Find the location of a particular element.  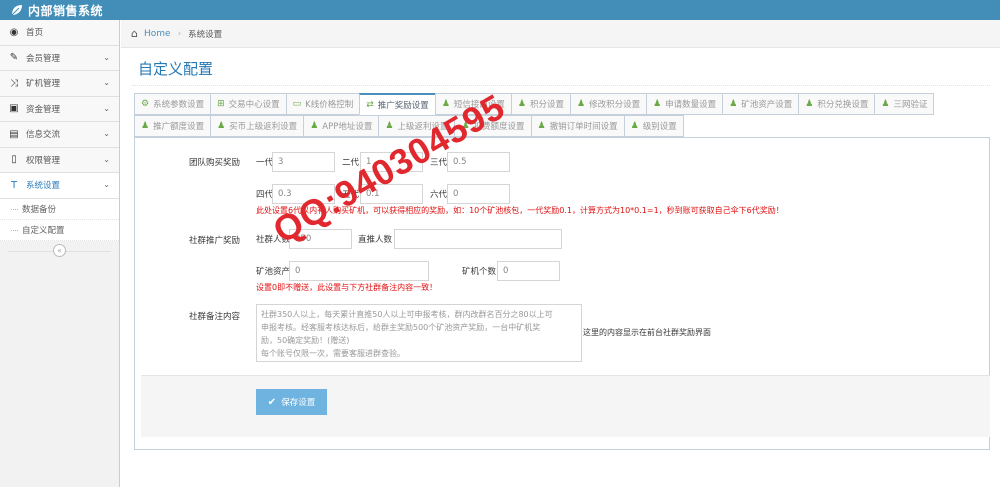

tab-r1-8: ♟ 矿池资产设置 is located at coordinates (761, 104).